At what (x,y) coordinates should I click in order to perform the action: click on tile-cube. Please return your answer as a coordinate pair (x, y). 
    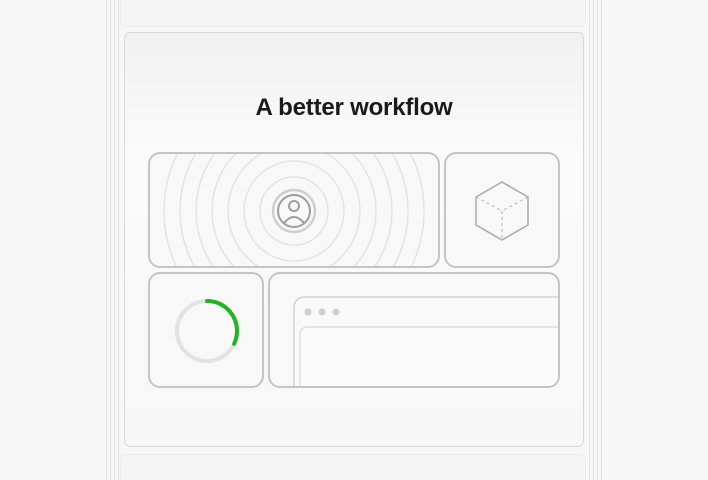
    Looking at the image, I should click on (502, 210).